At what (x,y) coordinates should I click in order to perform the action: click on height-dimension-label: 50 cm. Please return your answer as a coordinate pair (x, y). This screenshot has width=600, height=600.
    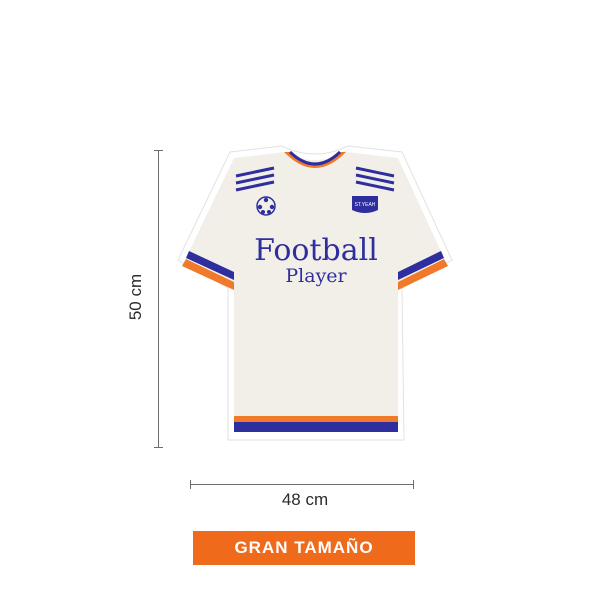
    Looking at the image, I should click on (135, 297).